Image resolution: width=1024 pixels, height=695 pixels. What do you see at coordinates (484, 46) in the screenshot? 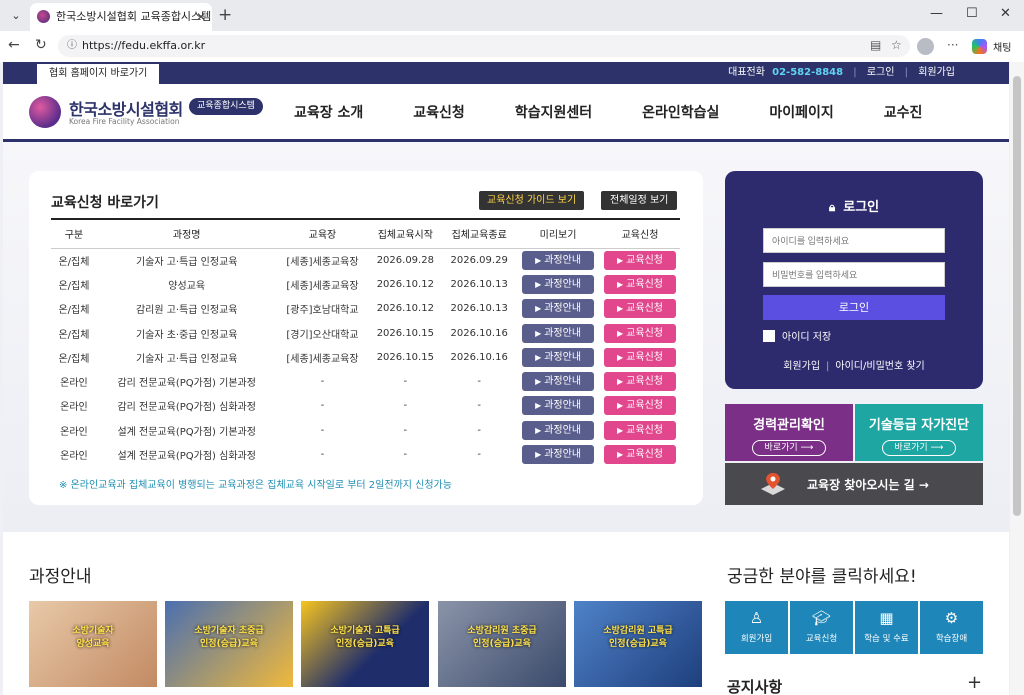
I see `address-bar: ⓘ https://fedu.ekffa.or.kr` at bounding box center [484, 46].